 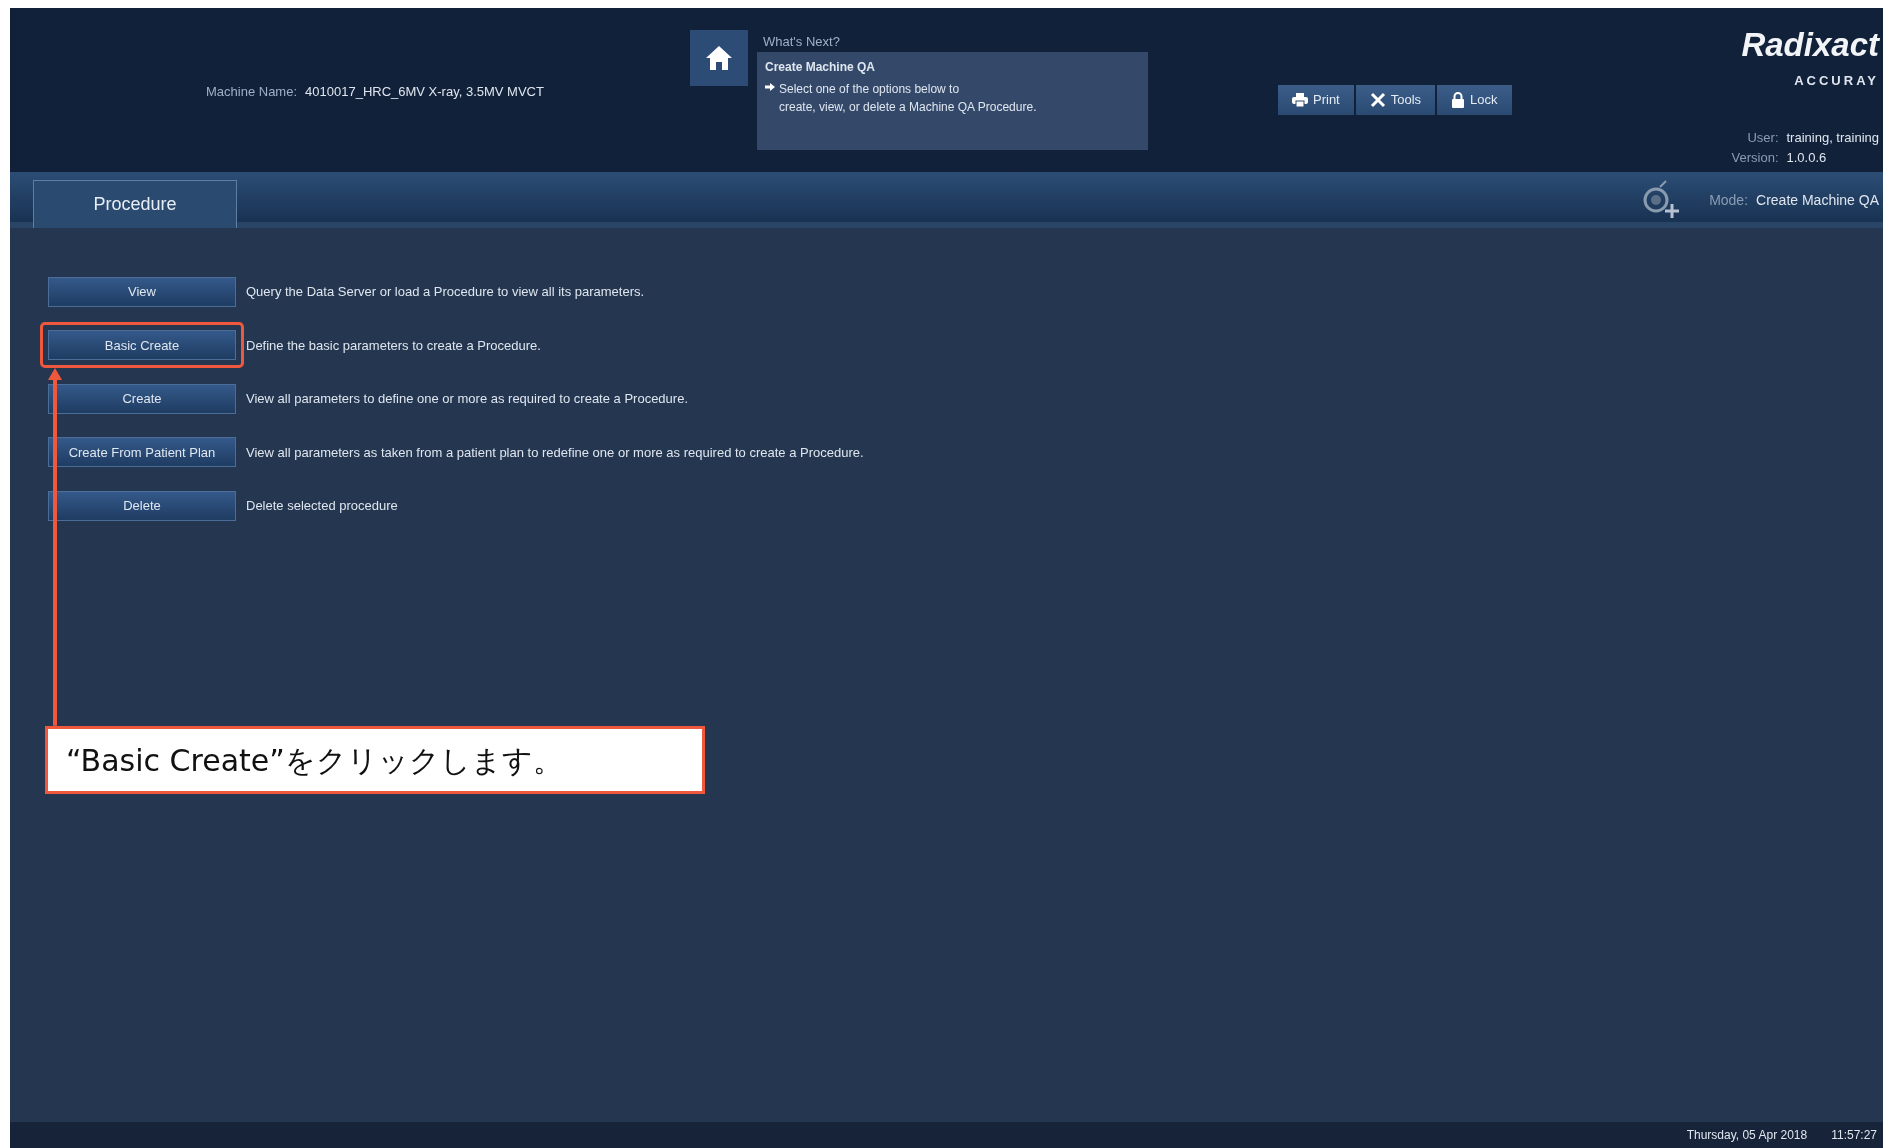 What do you see at coordinates (1474, 100) in the screenshot?
I see `lock-button: Lock` at bounding box center [1474, 100].